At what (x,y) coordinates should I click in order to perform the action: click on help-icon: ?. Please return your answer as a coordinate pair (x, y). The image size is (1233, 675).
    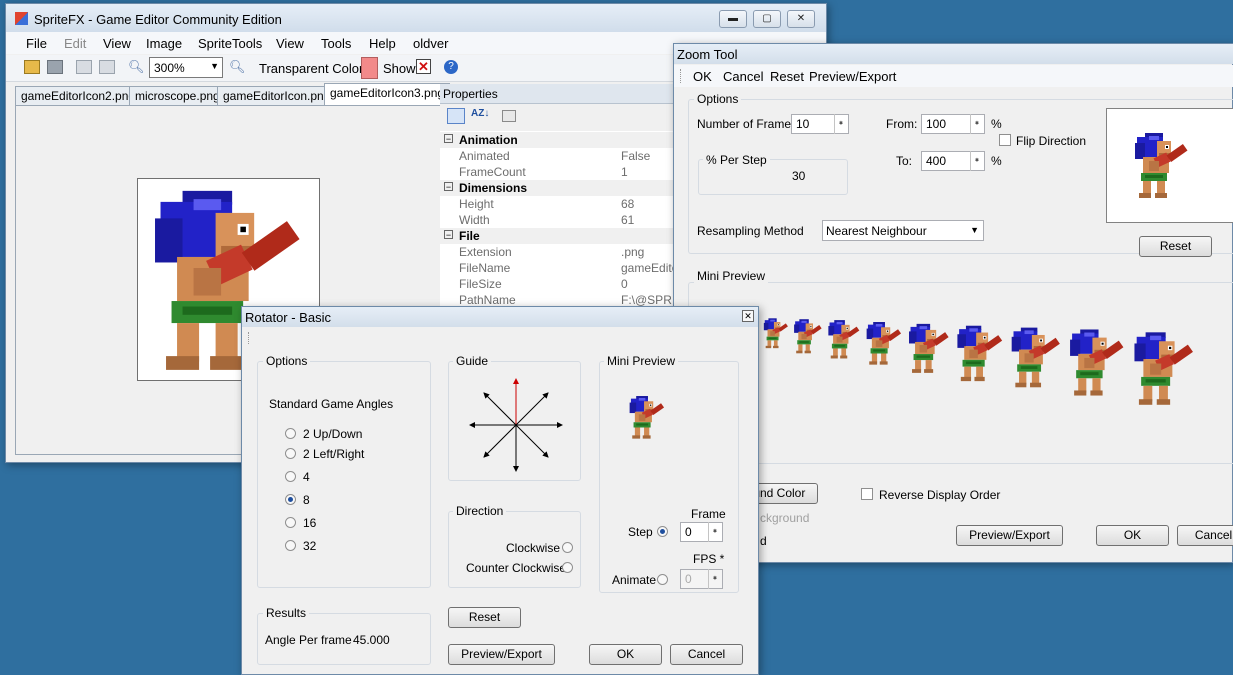
    Looking at the image, I should click on (451, 67).